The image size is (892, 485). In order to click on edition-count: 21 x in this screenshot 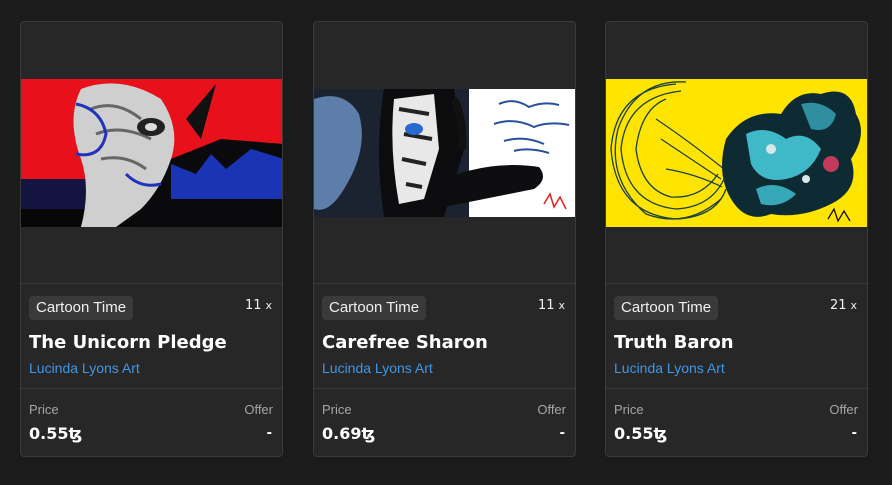, I will do `click(843, 305)`.